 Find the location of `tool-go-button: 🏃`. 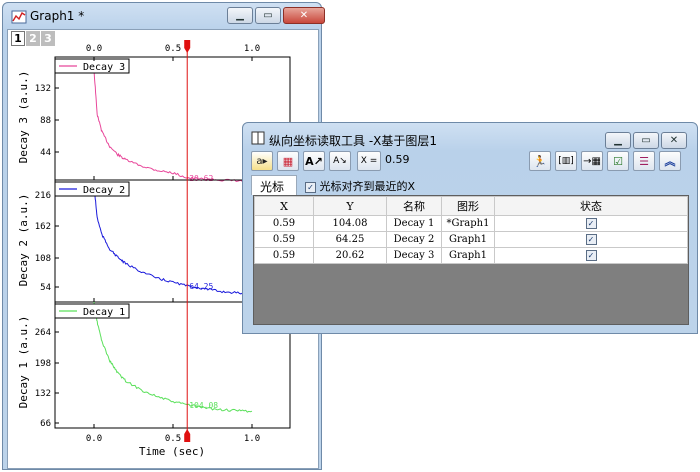

tool-go-button: 🏃 is located at coordinates (540, 161).